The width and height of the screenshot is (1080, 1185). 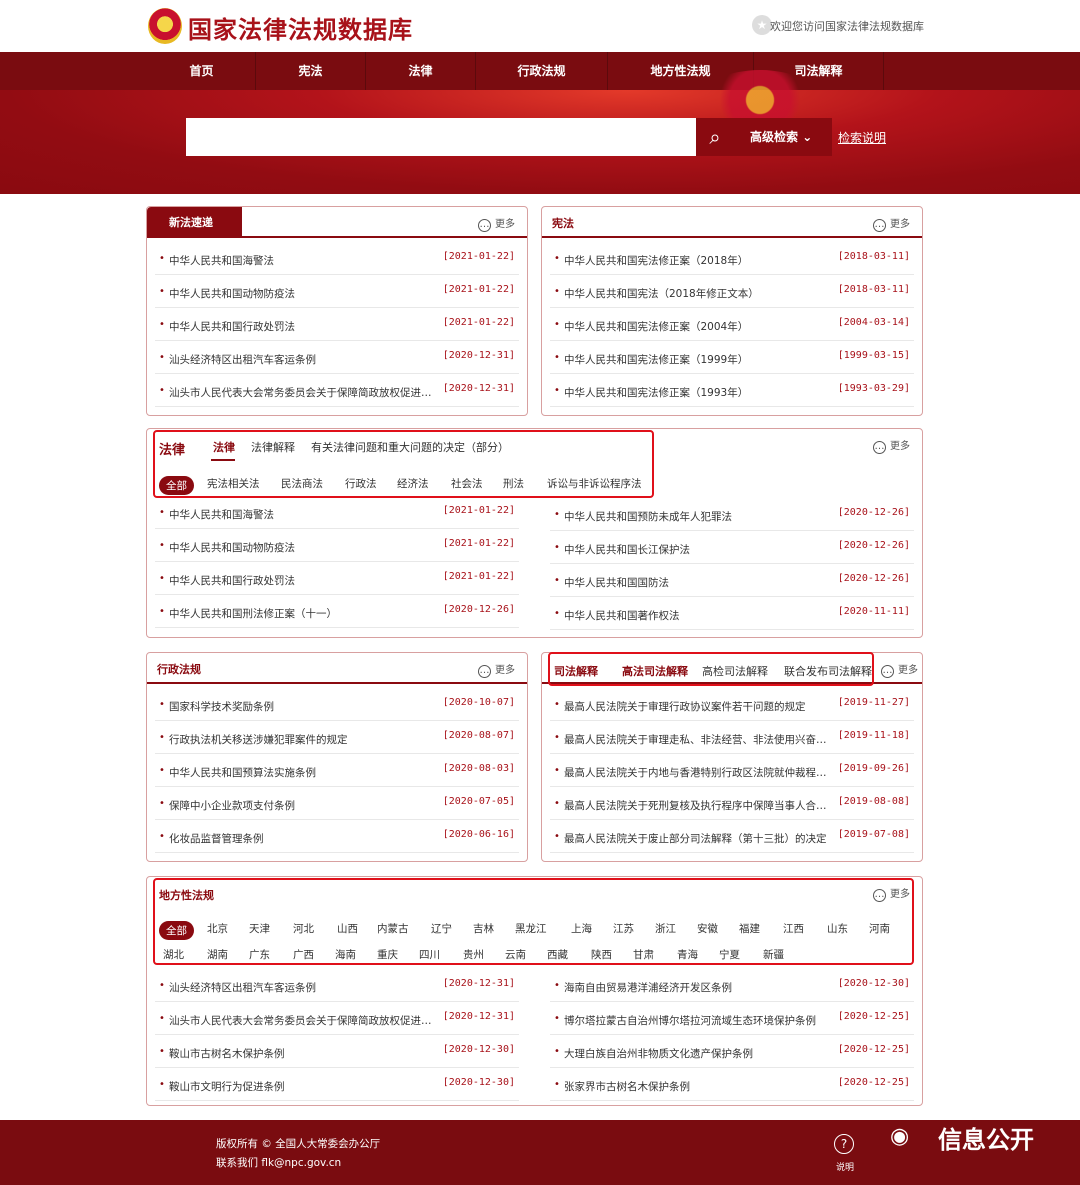 What do you see at coordinates (337, 1051) in the screenshot?
I see `list-item: • 鞍山市古树名木保护条例 [2020-12-30]` at bounding box center [337, 1051].